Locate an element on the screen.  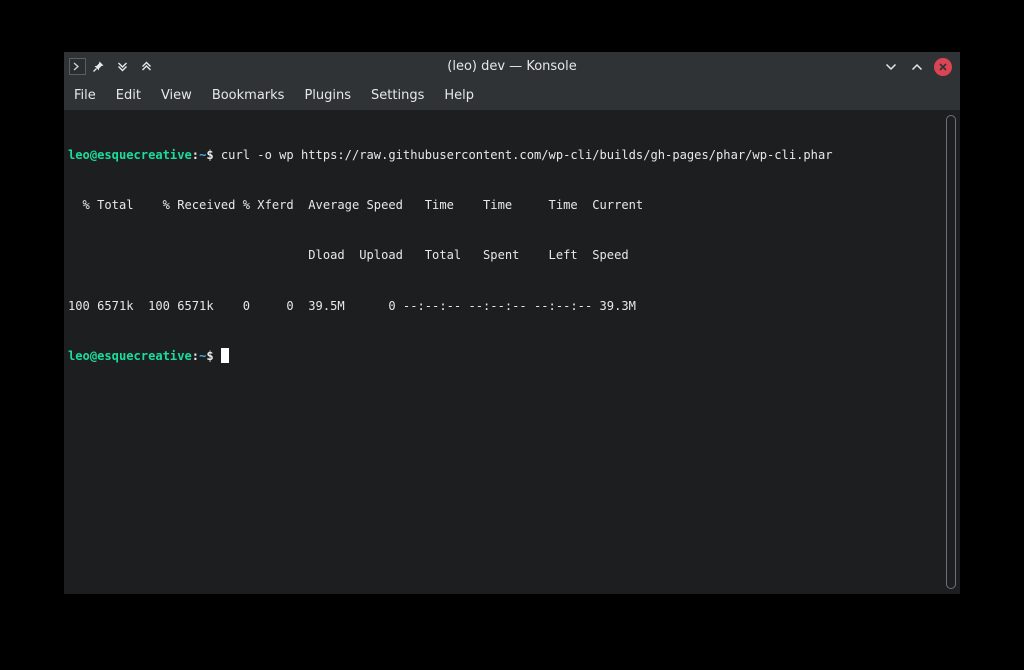
menu-help: Help is located at coordinates (459, 95).